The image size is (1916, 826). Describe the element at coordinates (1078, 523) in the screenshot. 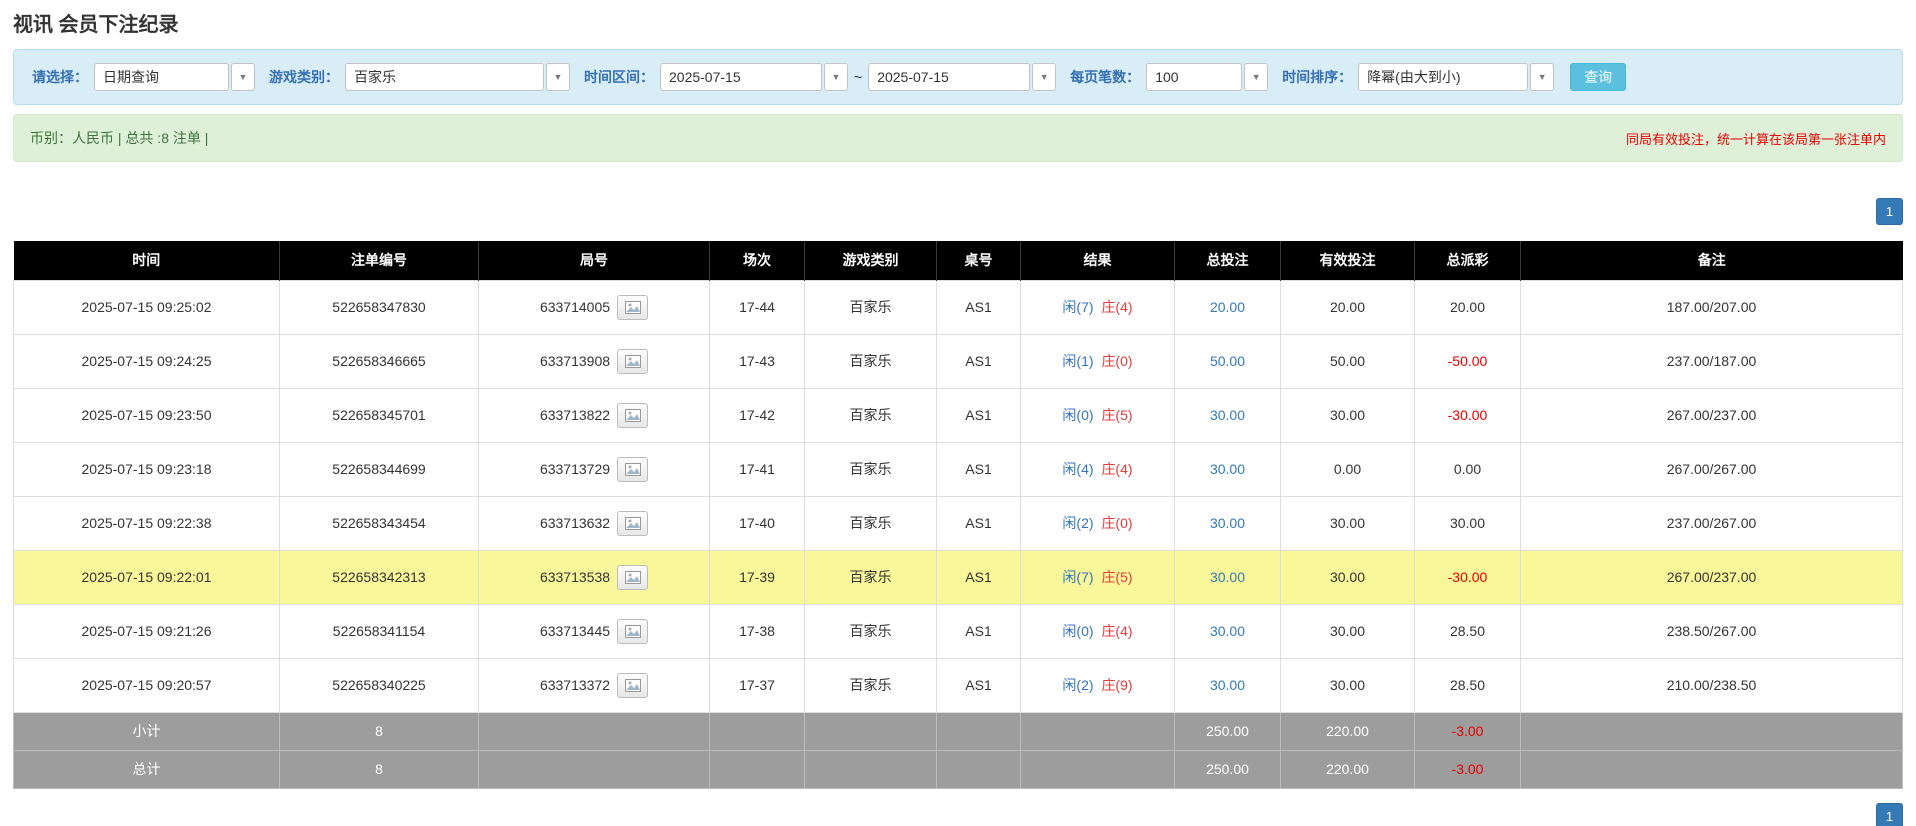

I see `result-player: 闲(2)` at that location.